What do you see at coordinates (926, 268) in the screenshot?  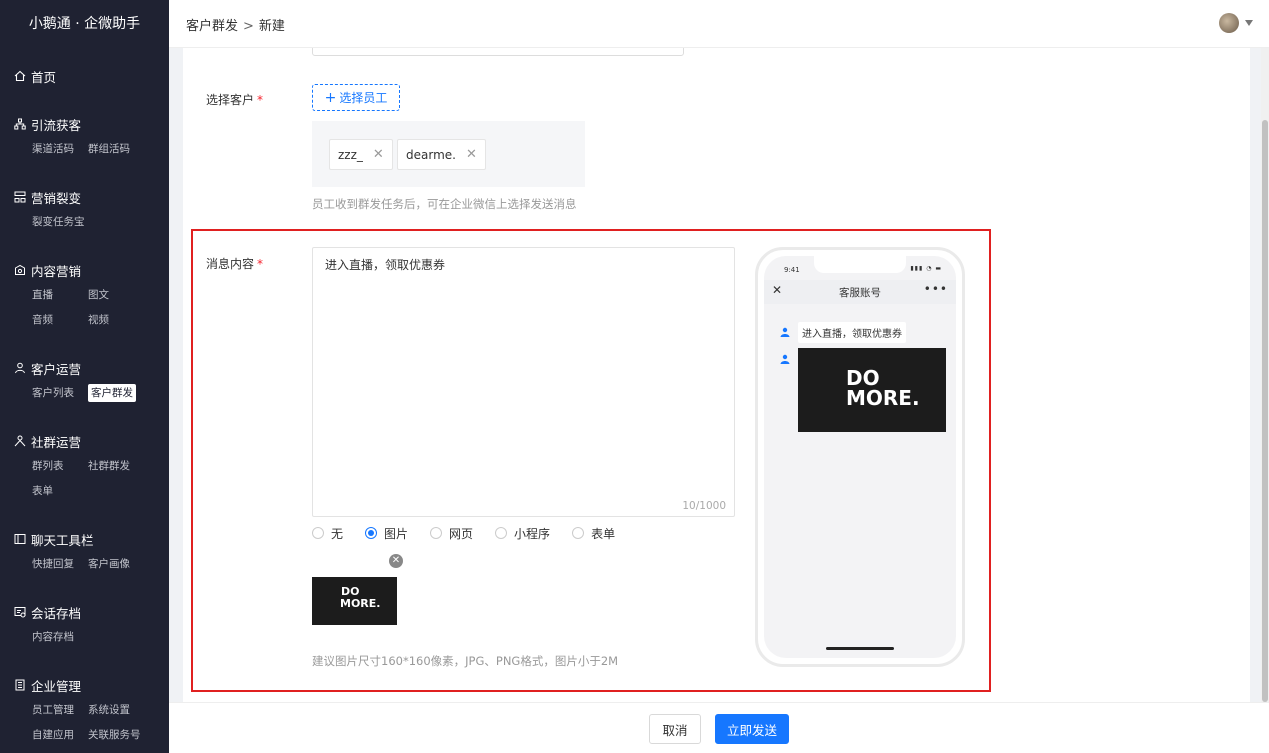 I see `status-icons: ▮▮▮ ◔ ▬` at bounding box center [926, 268].